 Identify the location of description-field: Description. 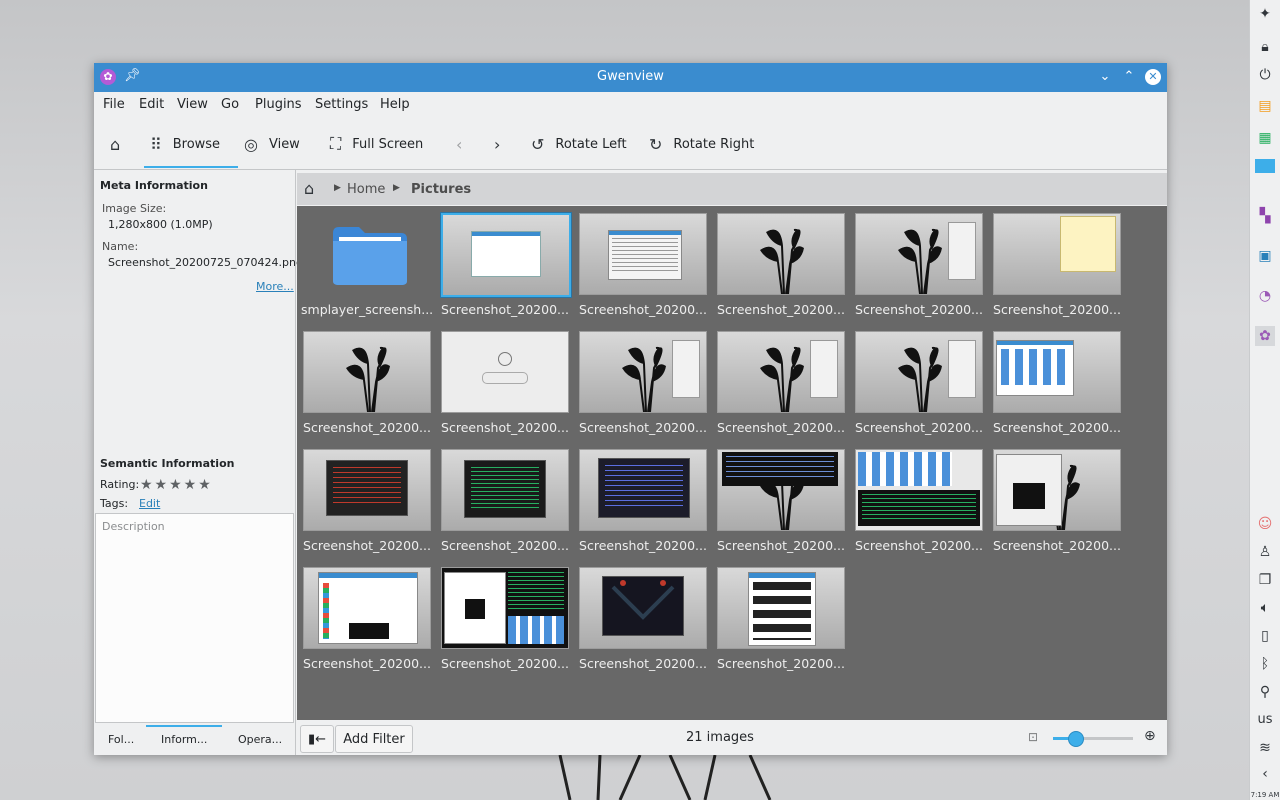
(194, 618).